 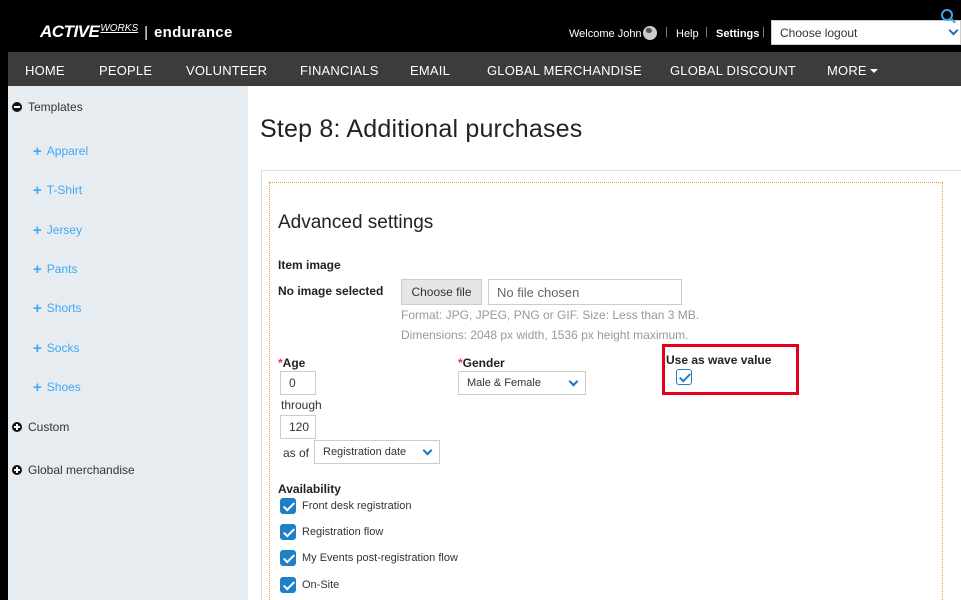 What do you see at coordinates (504, 383) in the screenshot?
I see `gender-select-value: Male & Female` at bounding box center [504, 383].